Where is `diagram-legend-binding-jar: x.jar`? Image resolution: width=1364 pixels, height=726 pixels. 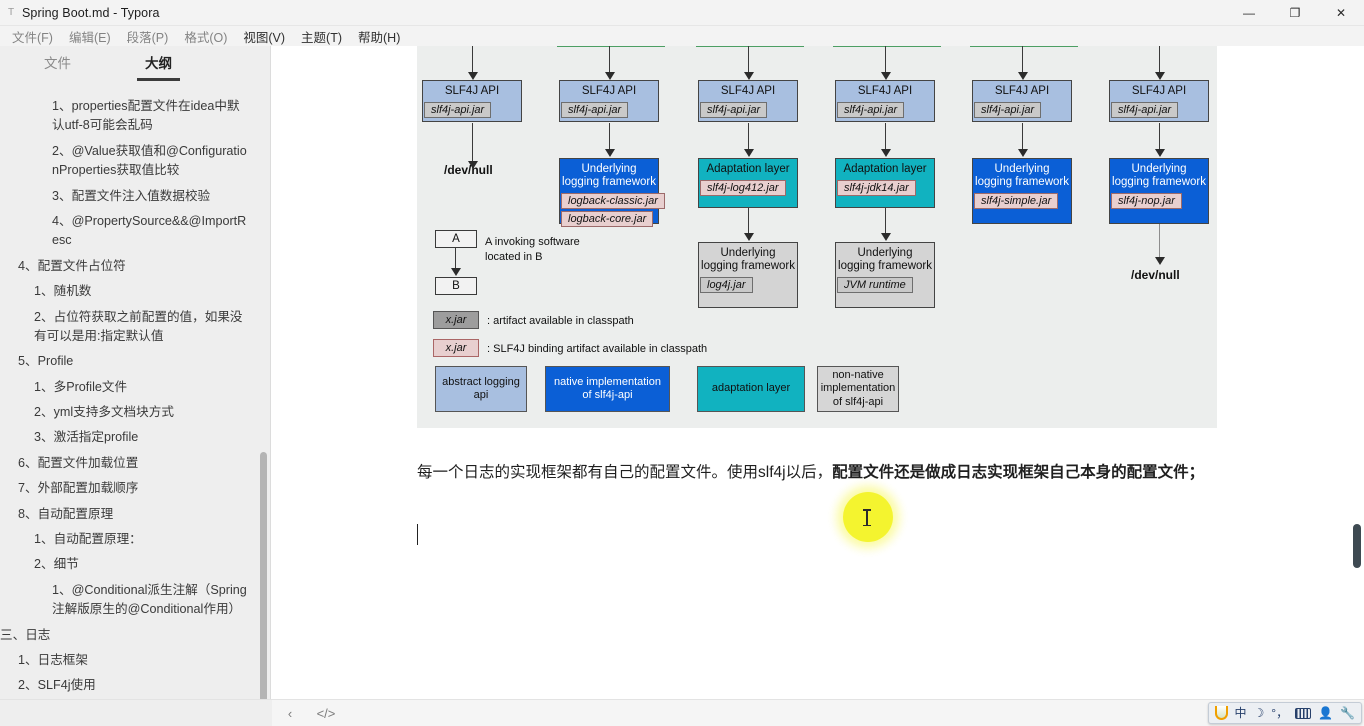
diagram-legend-binding-jar: x.jar is located at coordinates (456, 348).